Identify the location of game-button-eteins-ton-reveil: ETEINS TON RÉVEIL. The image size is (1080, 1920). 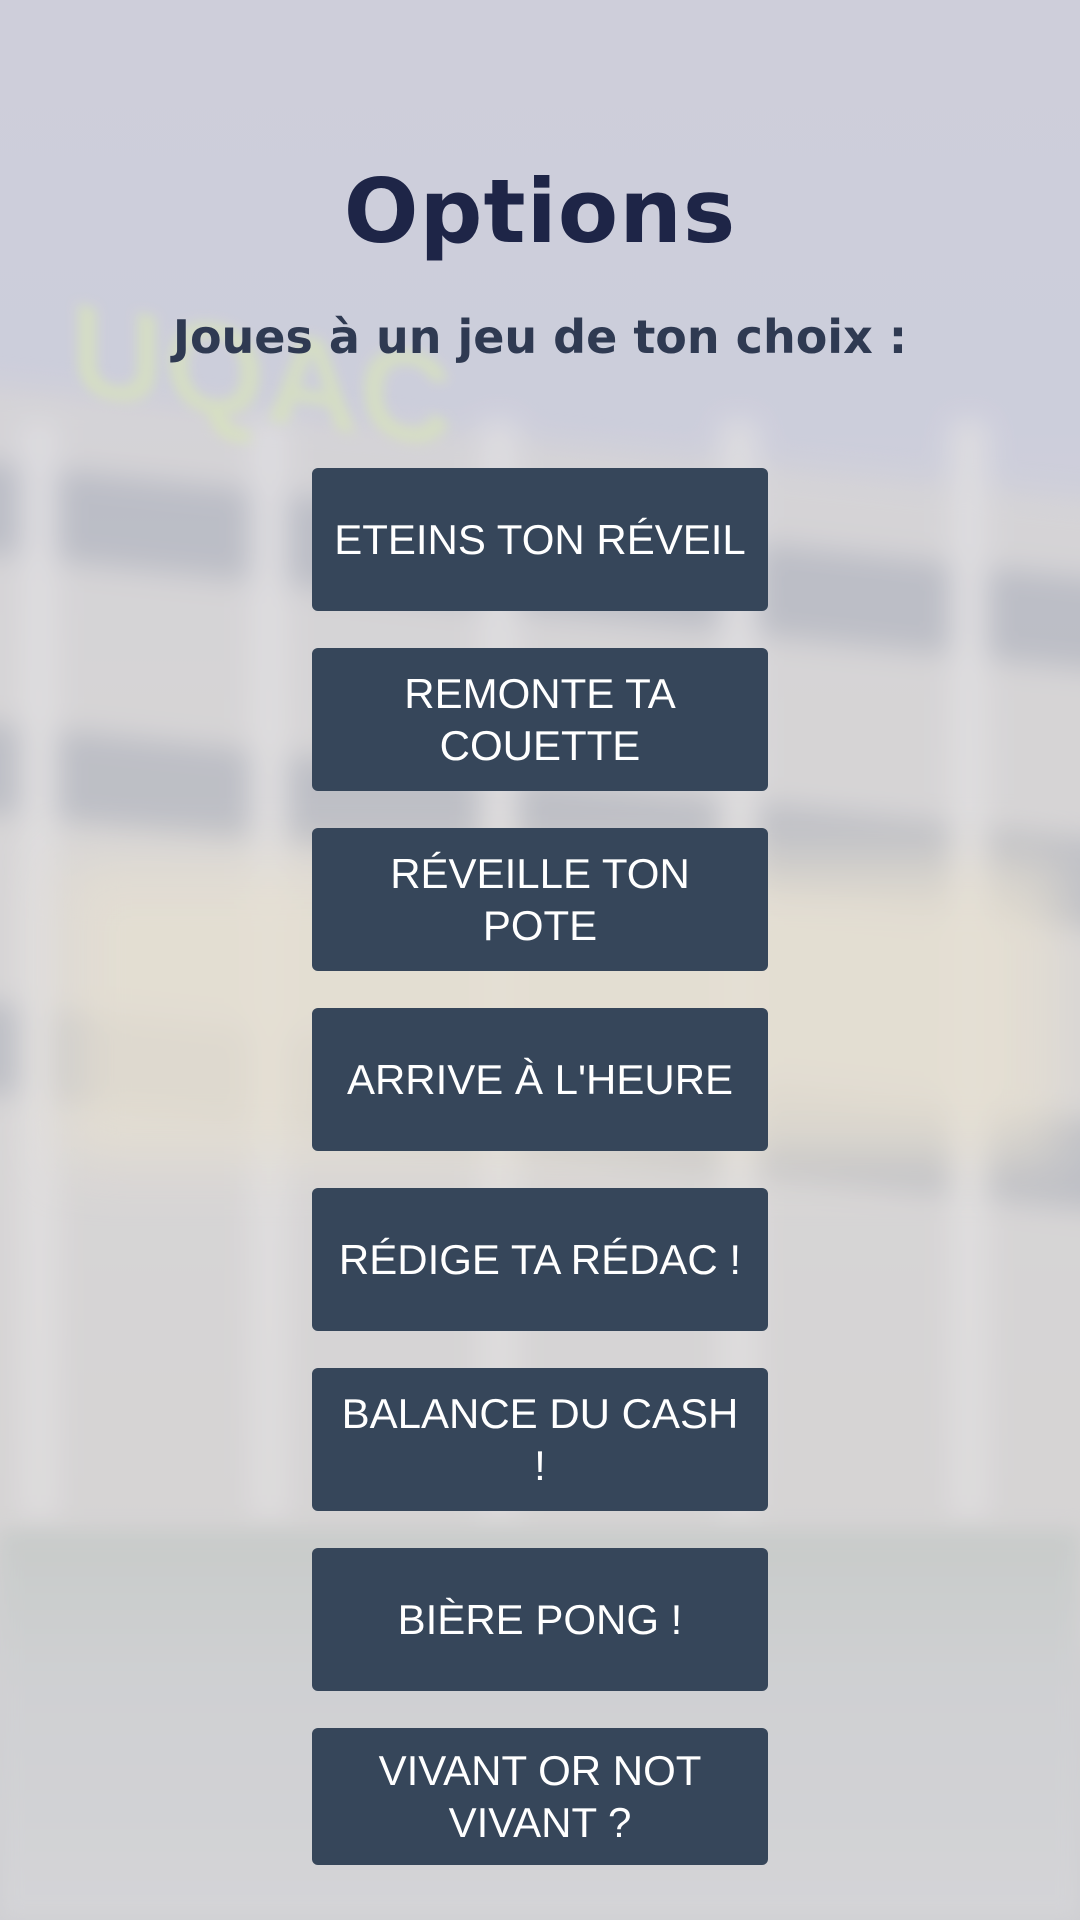
(540, 539).